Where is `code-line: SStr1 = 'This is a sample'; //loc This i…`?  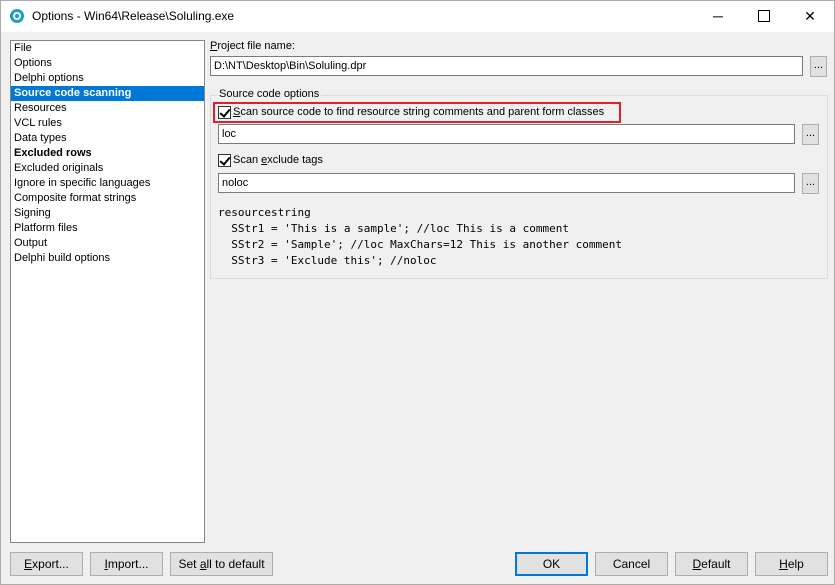 code-line: SStr1 = 'This is a sample'; //loc This i… is located at coordinates (393, 228).